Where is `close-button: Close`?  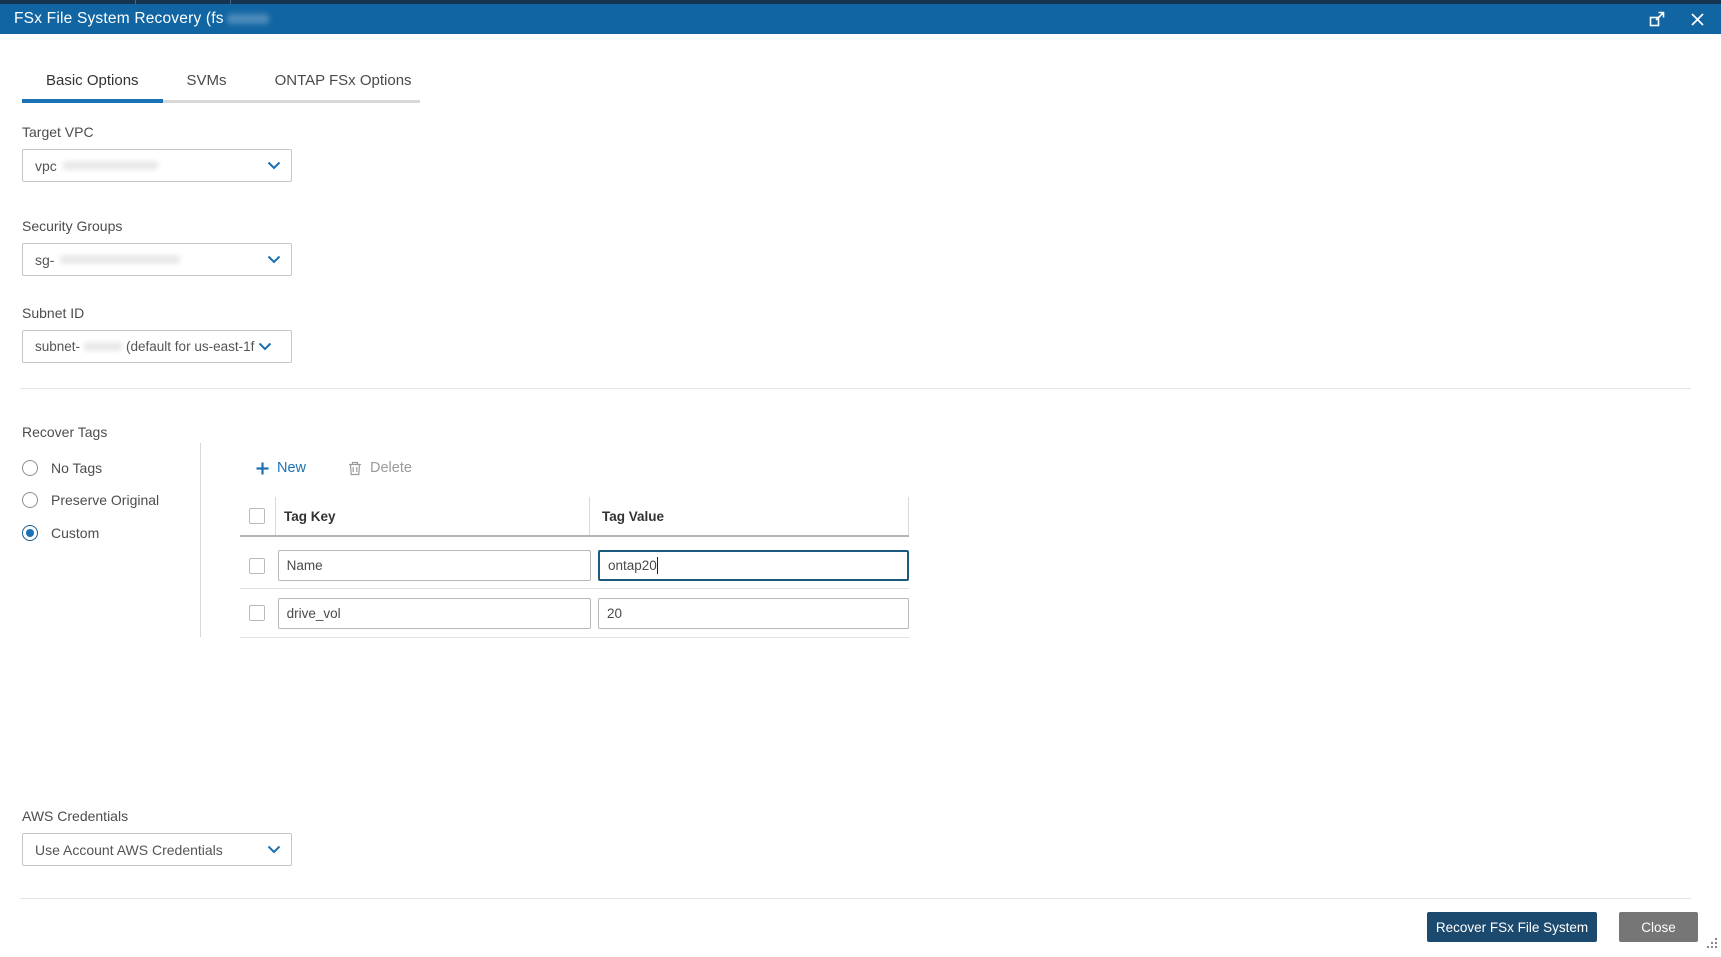 close-button: Close is located at coordinates (1658, 927).